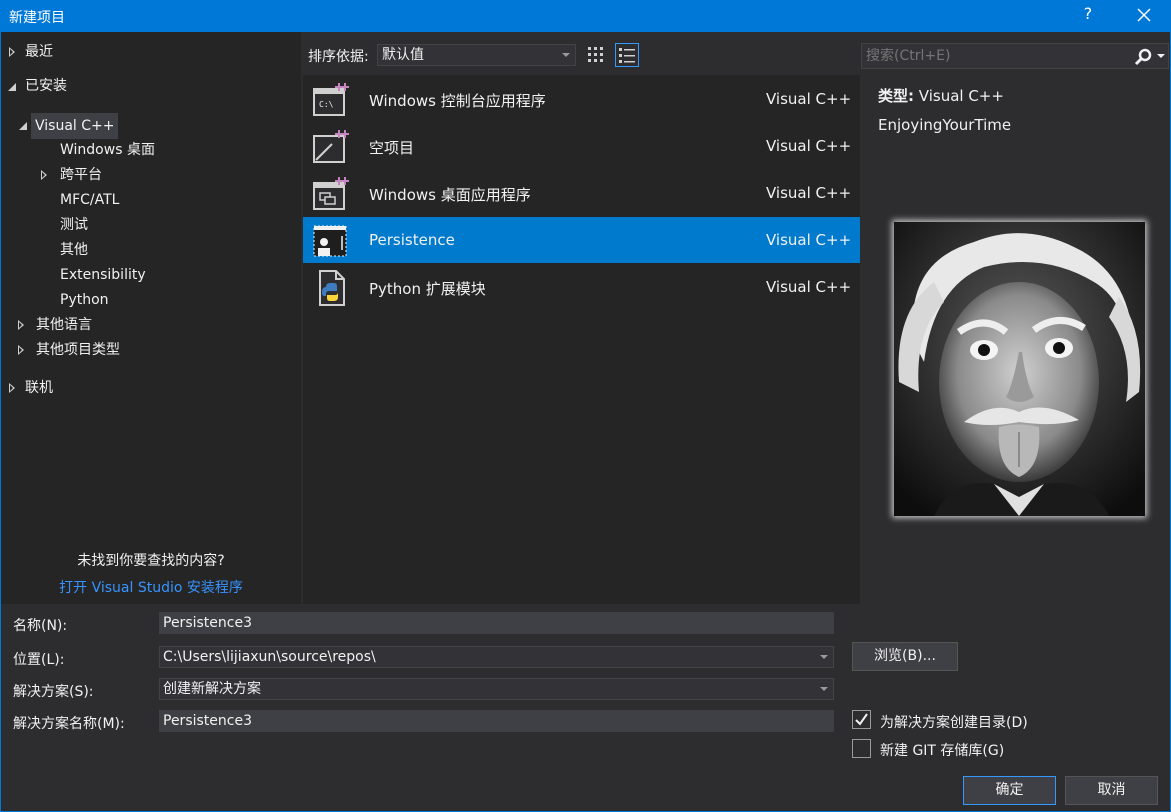 The height and width of the screenshot is (812, 1171). Describe the element at coordinates (954, 722) in the screenshot. I see `create-directory-label: 为解决方案创建目录(D)` at that location.